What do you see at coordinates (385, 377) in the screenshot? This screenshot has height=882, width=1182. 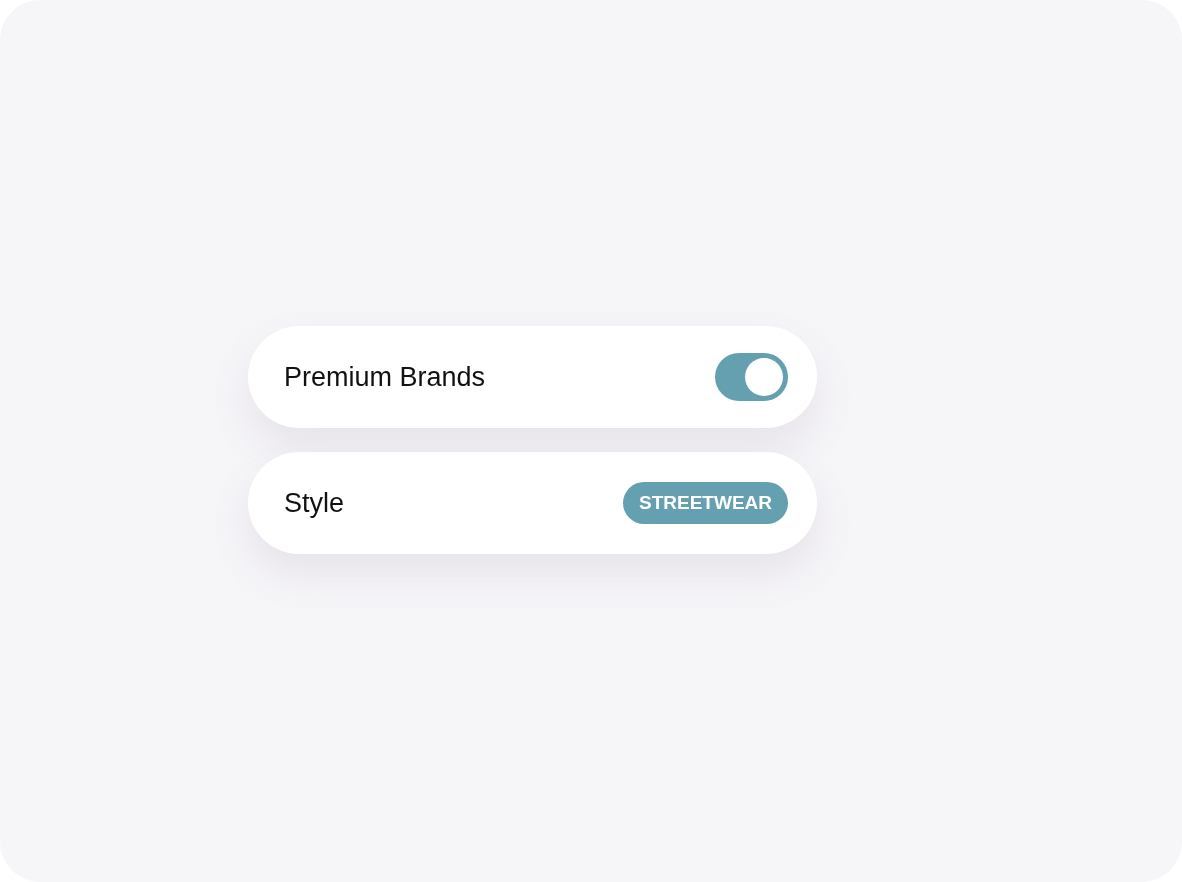 I see `setting-label: Premium Brands` at bounding box center [385, 377].